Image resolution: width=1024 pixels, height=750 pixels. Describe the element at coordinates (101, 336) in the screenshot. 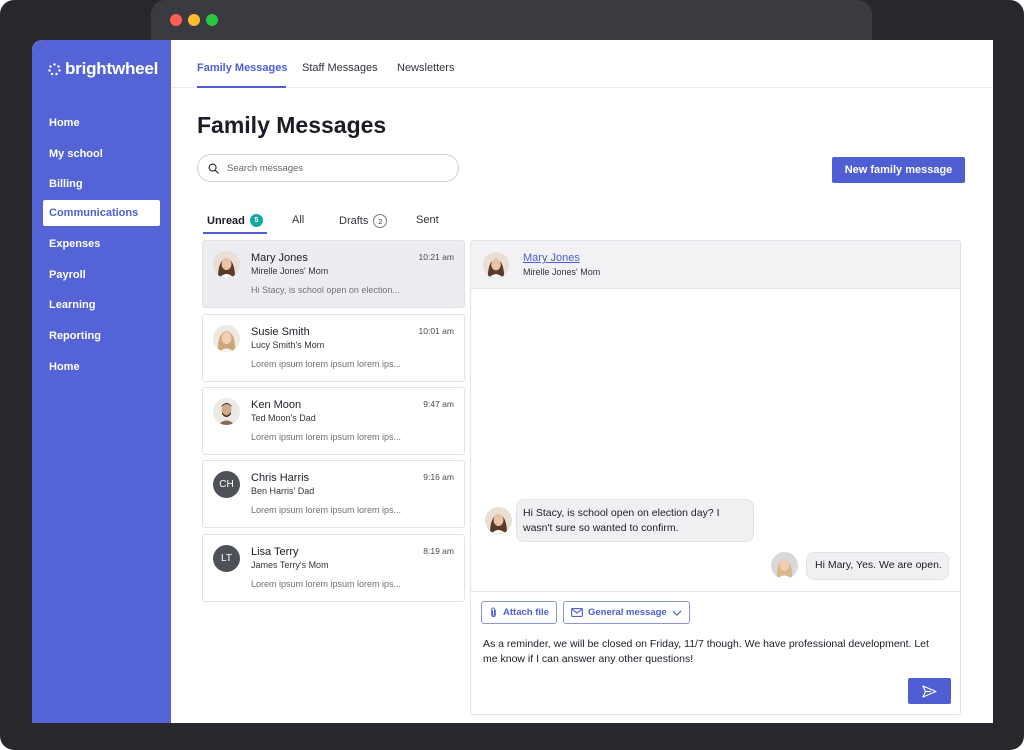

I see `sidebar-item-reporting: Reporting` at that location.